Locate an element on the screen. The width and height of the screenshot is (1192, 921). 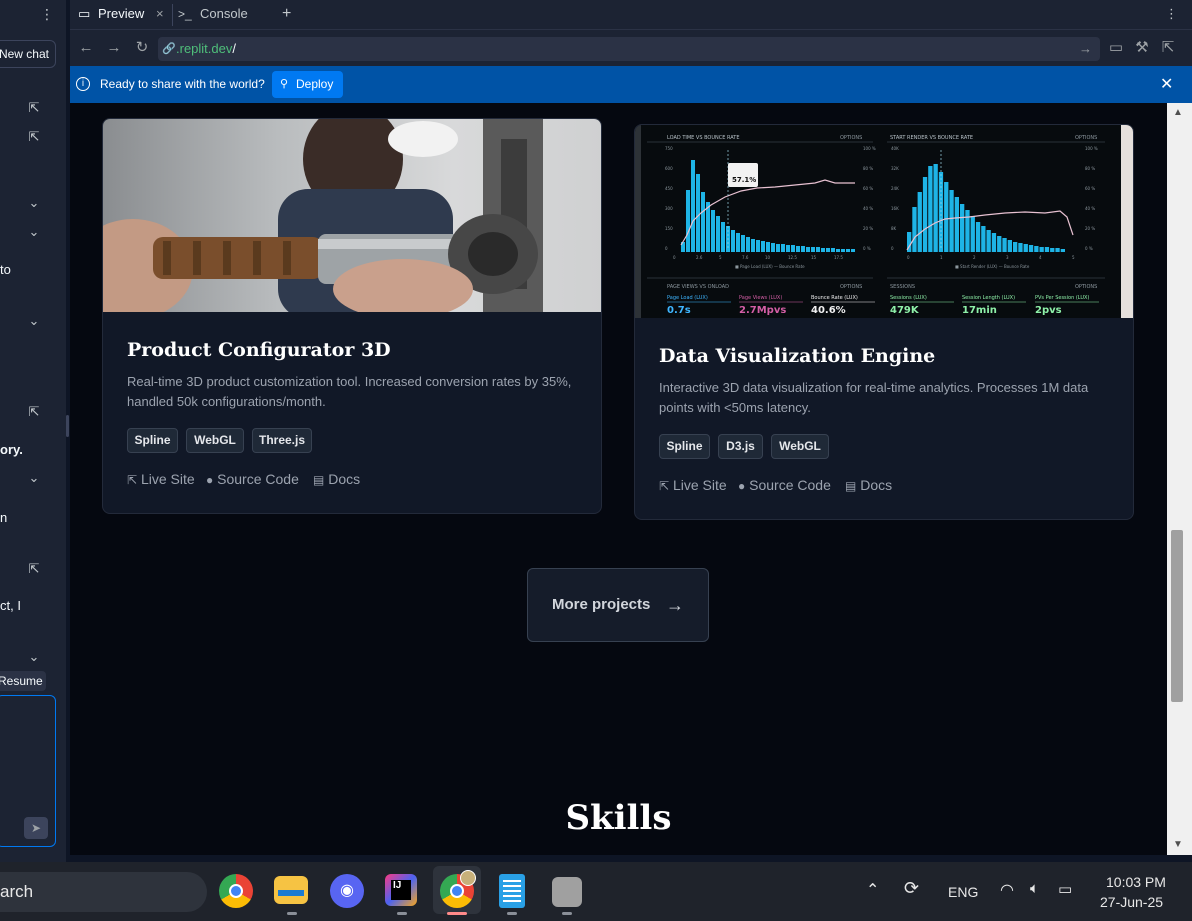
open-new-tab-icon: ⇱ is located at coordinates (1168, 48).